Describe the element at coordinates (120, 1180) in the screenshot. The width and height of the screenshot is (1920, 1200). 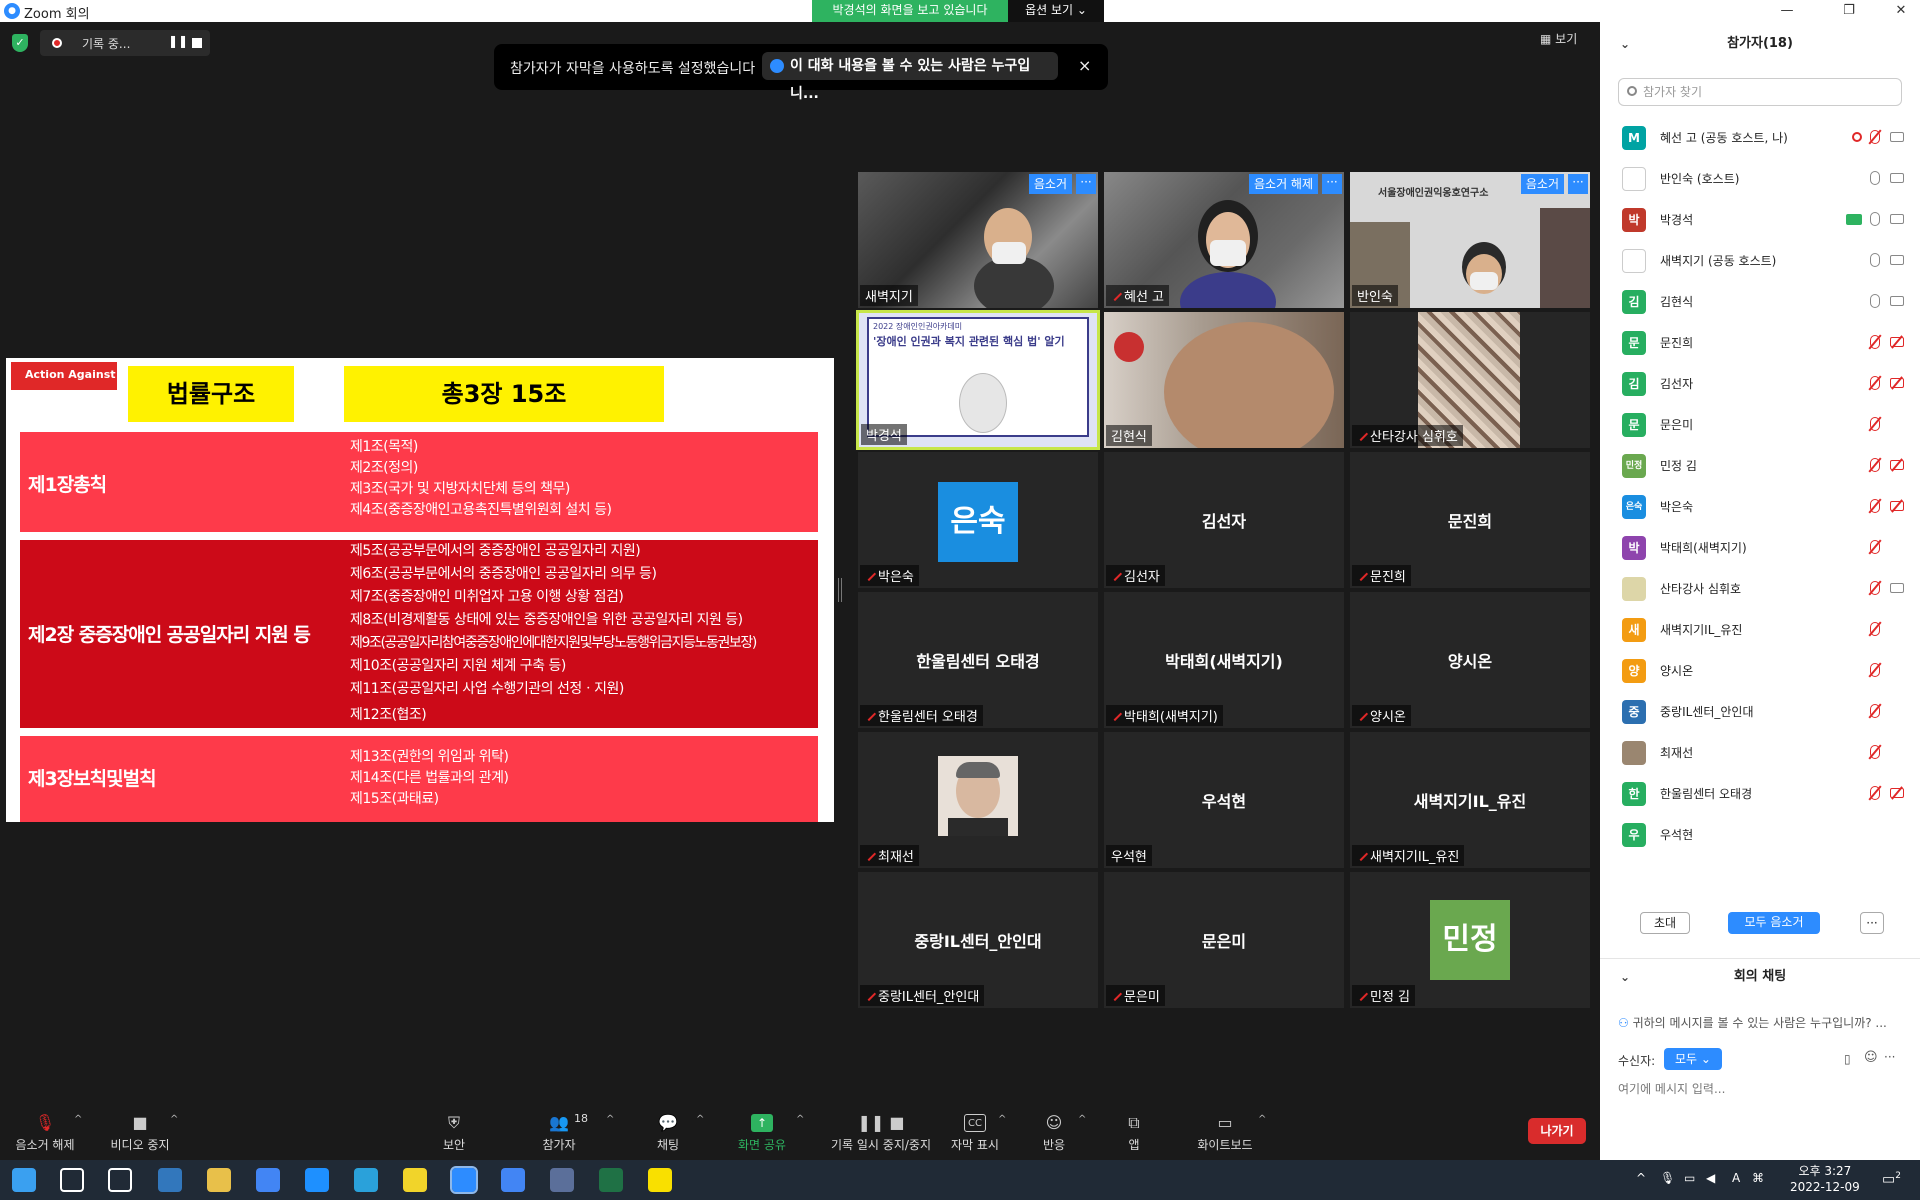
I see `task-view-icon` at that location.